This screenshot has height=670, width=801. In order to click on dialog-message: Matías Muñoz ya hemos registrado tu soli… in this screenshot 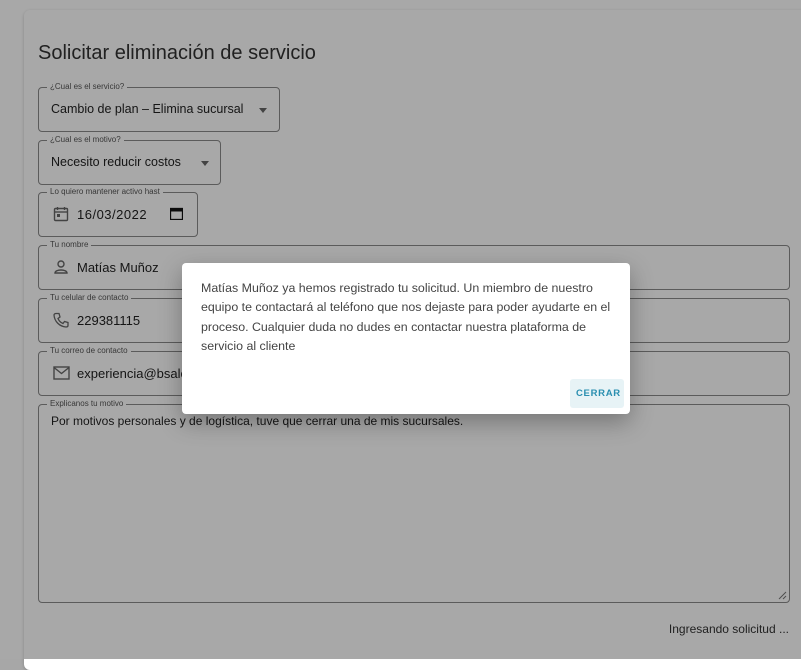, I will do `click(406, 317)`.